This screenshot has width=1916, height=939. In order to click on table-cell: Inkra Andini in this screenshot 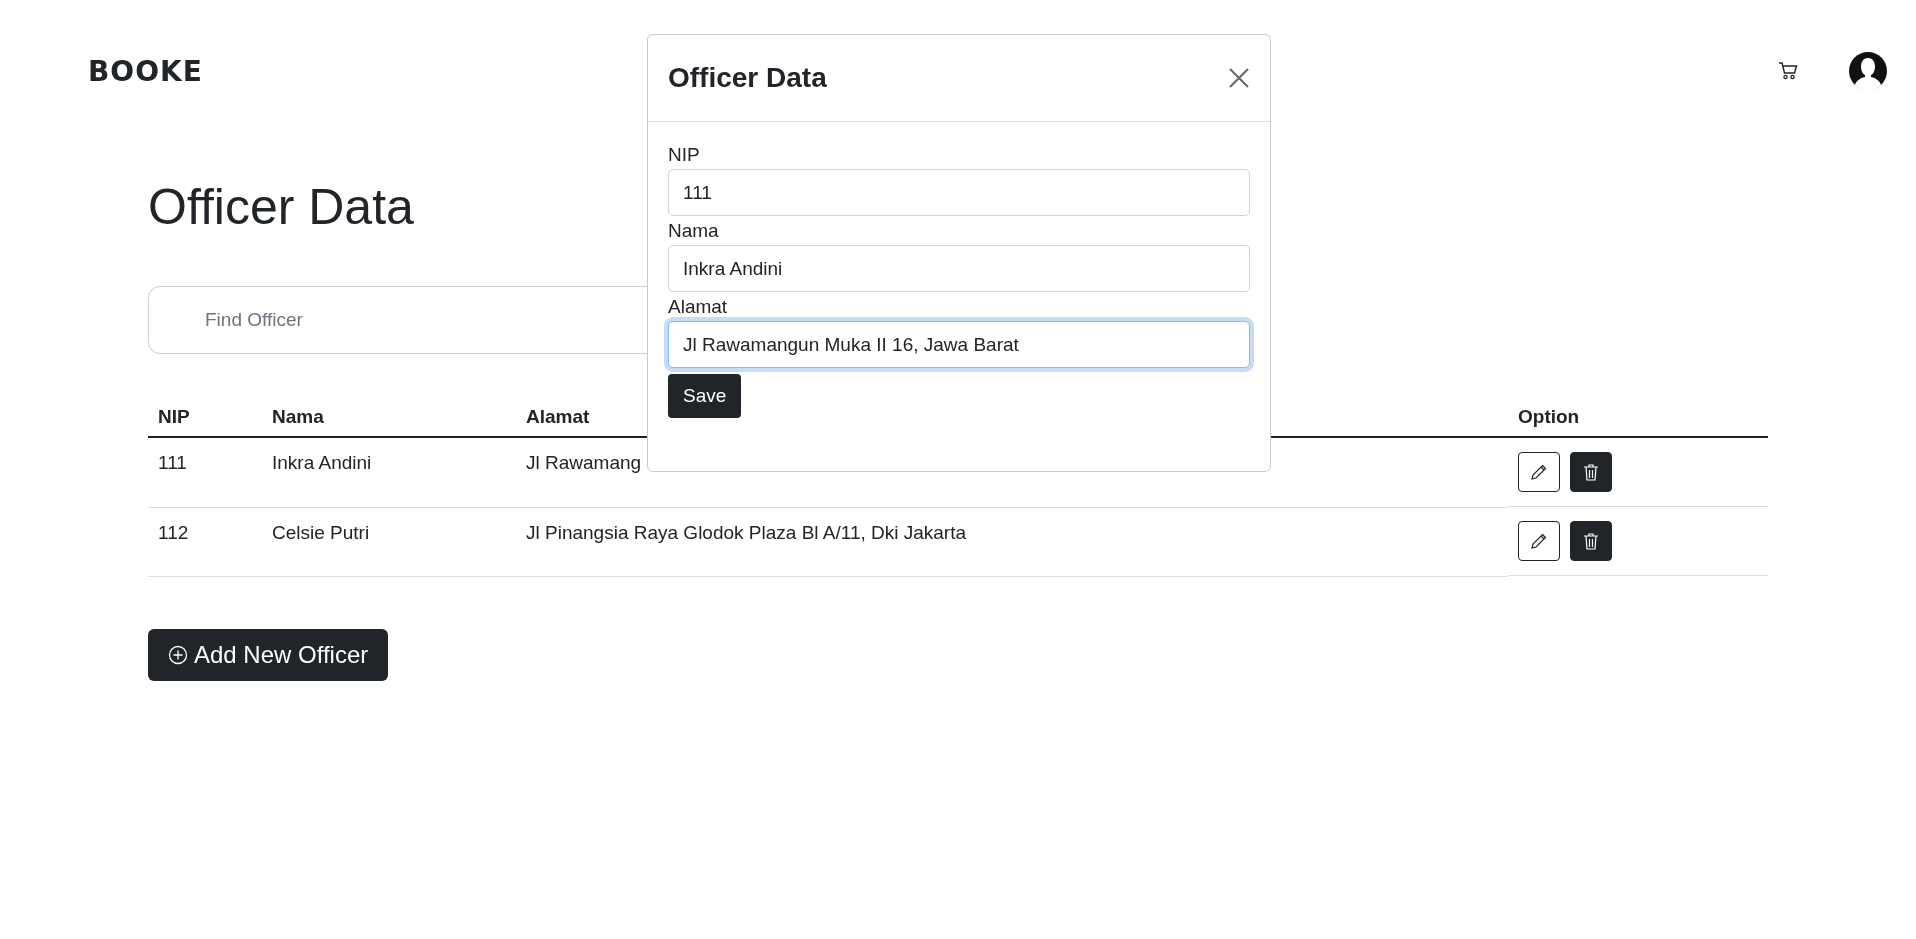, I will do `click(389, 472)`.